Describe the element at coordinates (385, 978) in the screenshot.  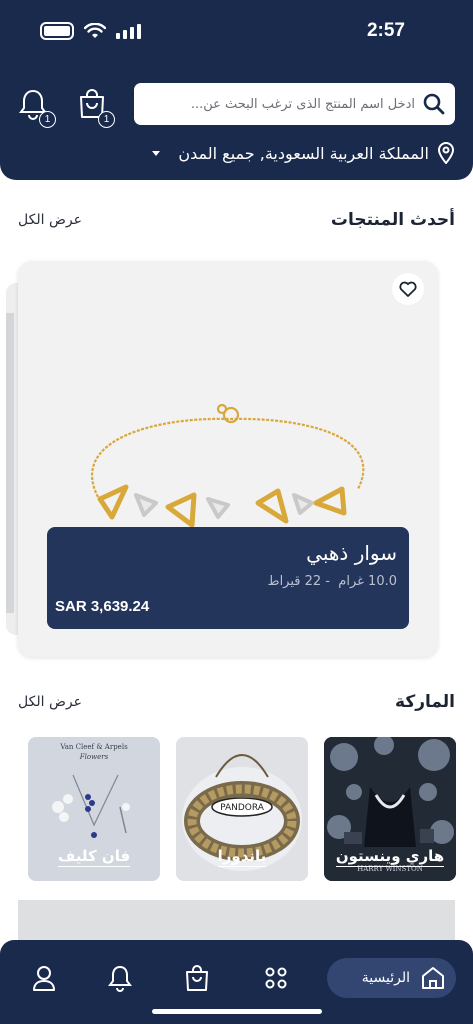
I see `nav-home-label: الرئيسية` at that location.